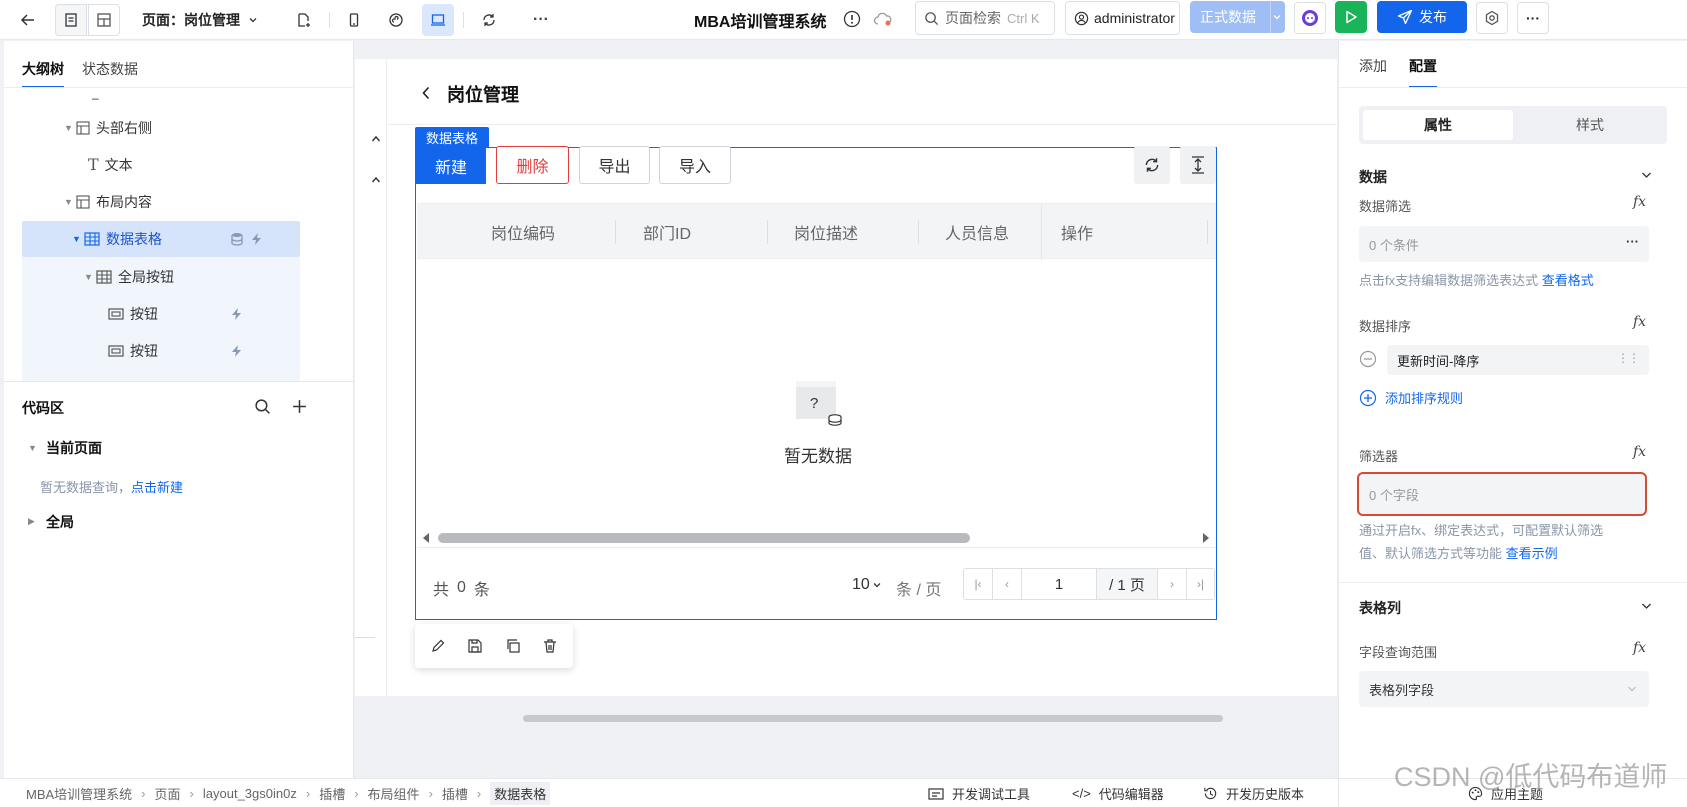 The width and height of the screenshot is (1687, 807). Describe the element at coordinates (133, 350) in the screenshot. I see `tree-node-button-2: 按钮` at that location.